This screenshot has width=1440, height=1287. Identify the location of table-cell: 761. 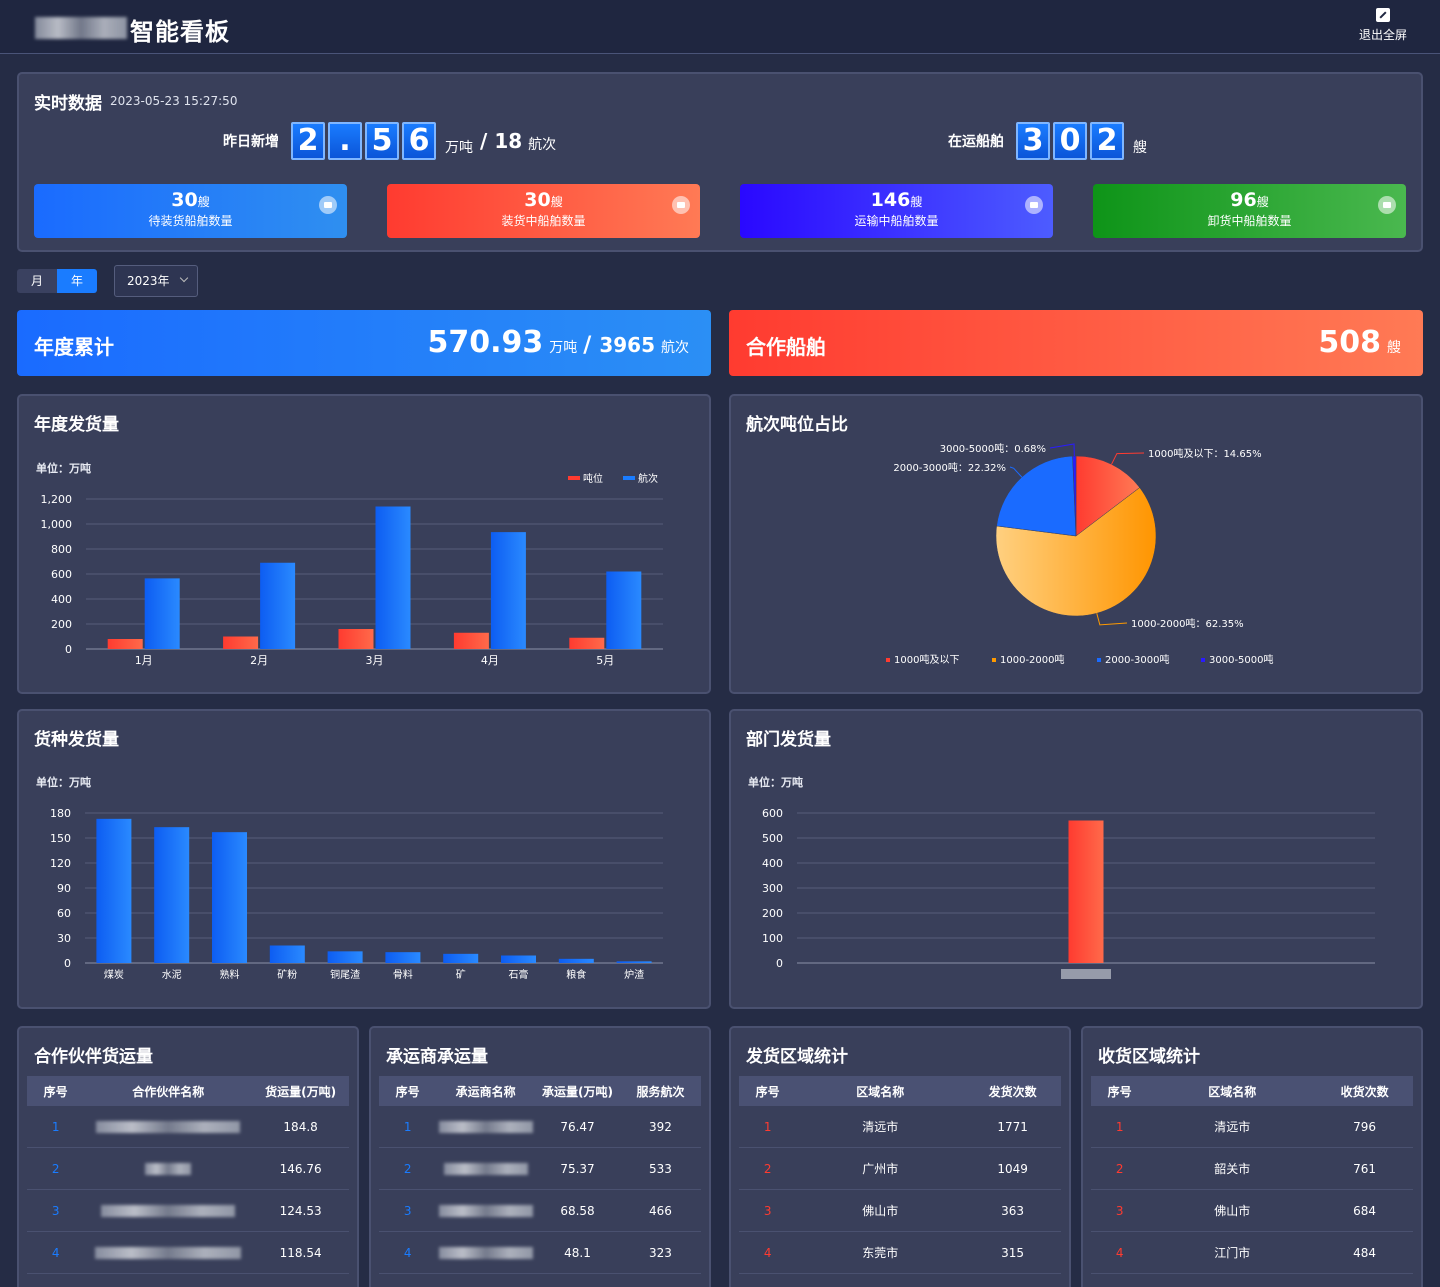
(1365, 1168).